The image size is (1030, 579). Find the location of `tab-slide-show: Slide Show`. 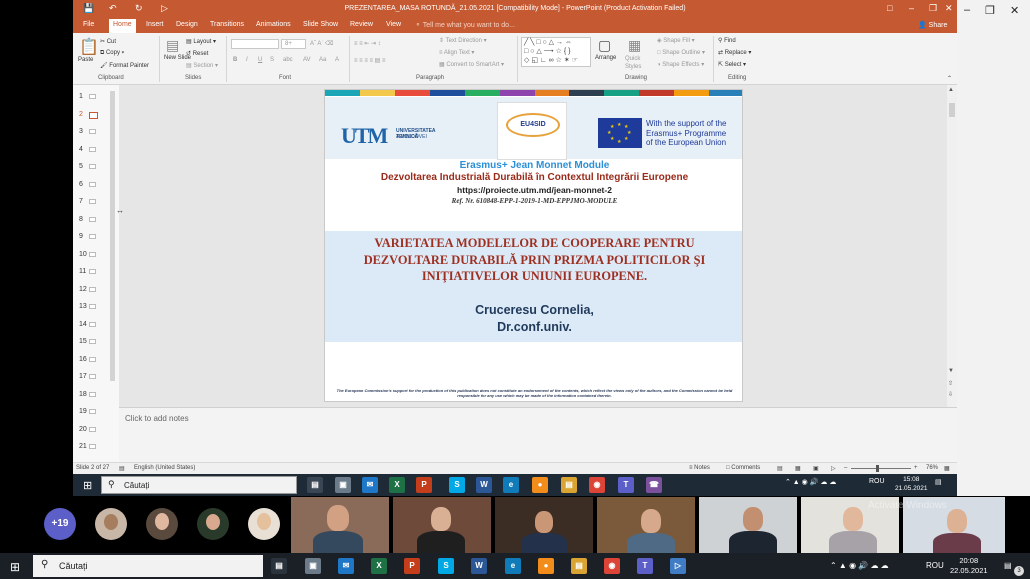

tab-slide-show: Slide Show is located at coordinates (320, 24).